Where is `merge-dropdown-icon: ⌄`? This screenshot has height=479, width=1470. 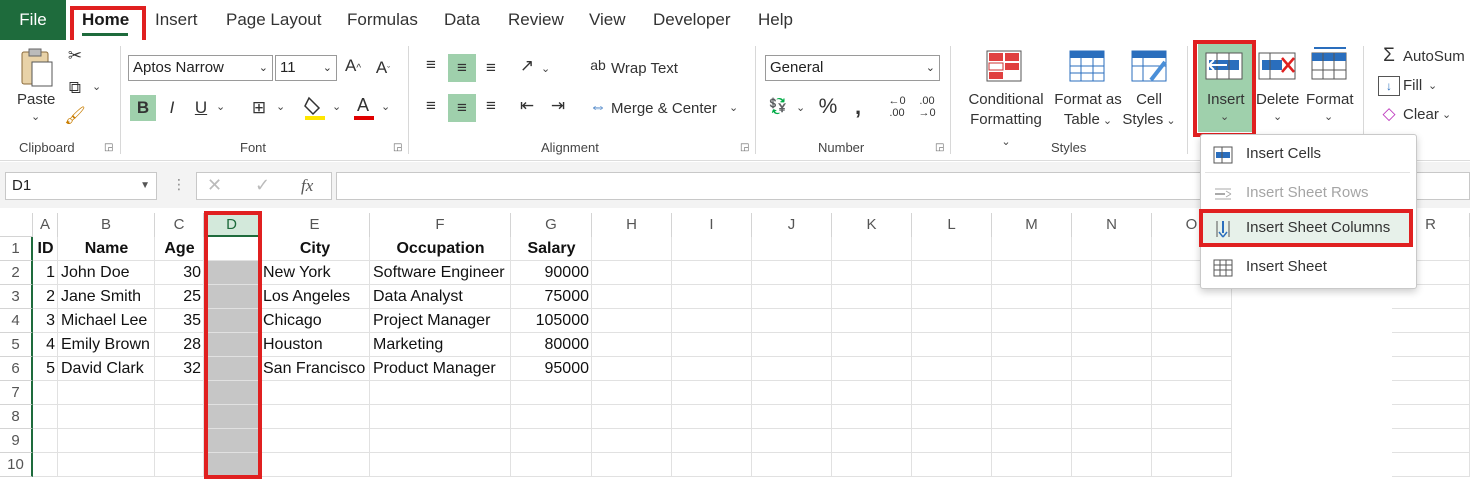
merge-dropdown-icon: ⌄ is located at coordinates (733, 107).